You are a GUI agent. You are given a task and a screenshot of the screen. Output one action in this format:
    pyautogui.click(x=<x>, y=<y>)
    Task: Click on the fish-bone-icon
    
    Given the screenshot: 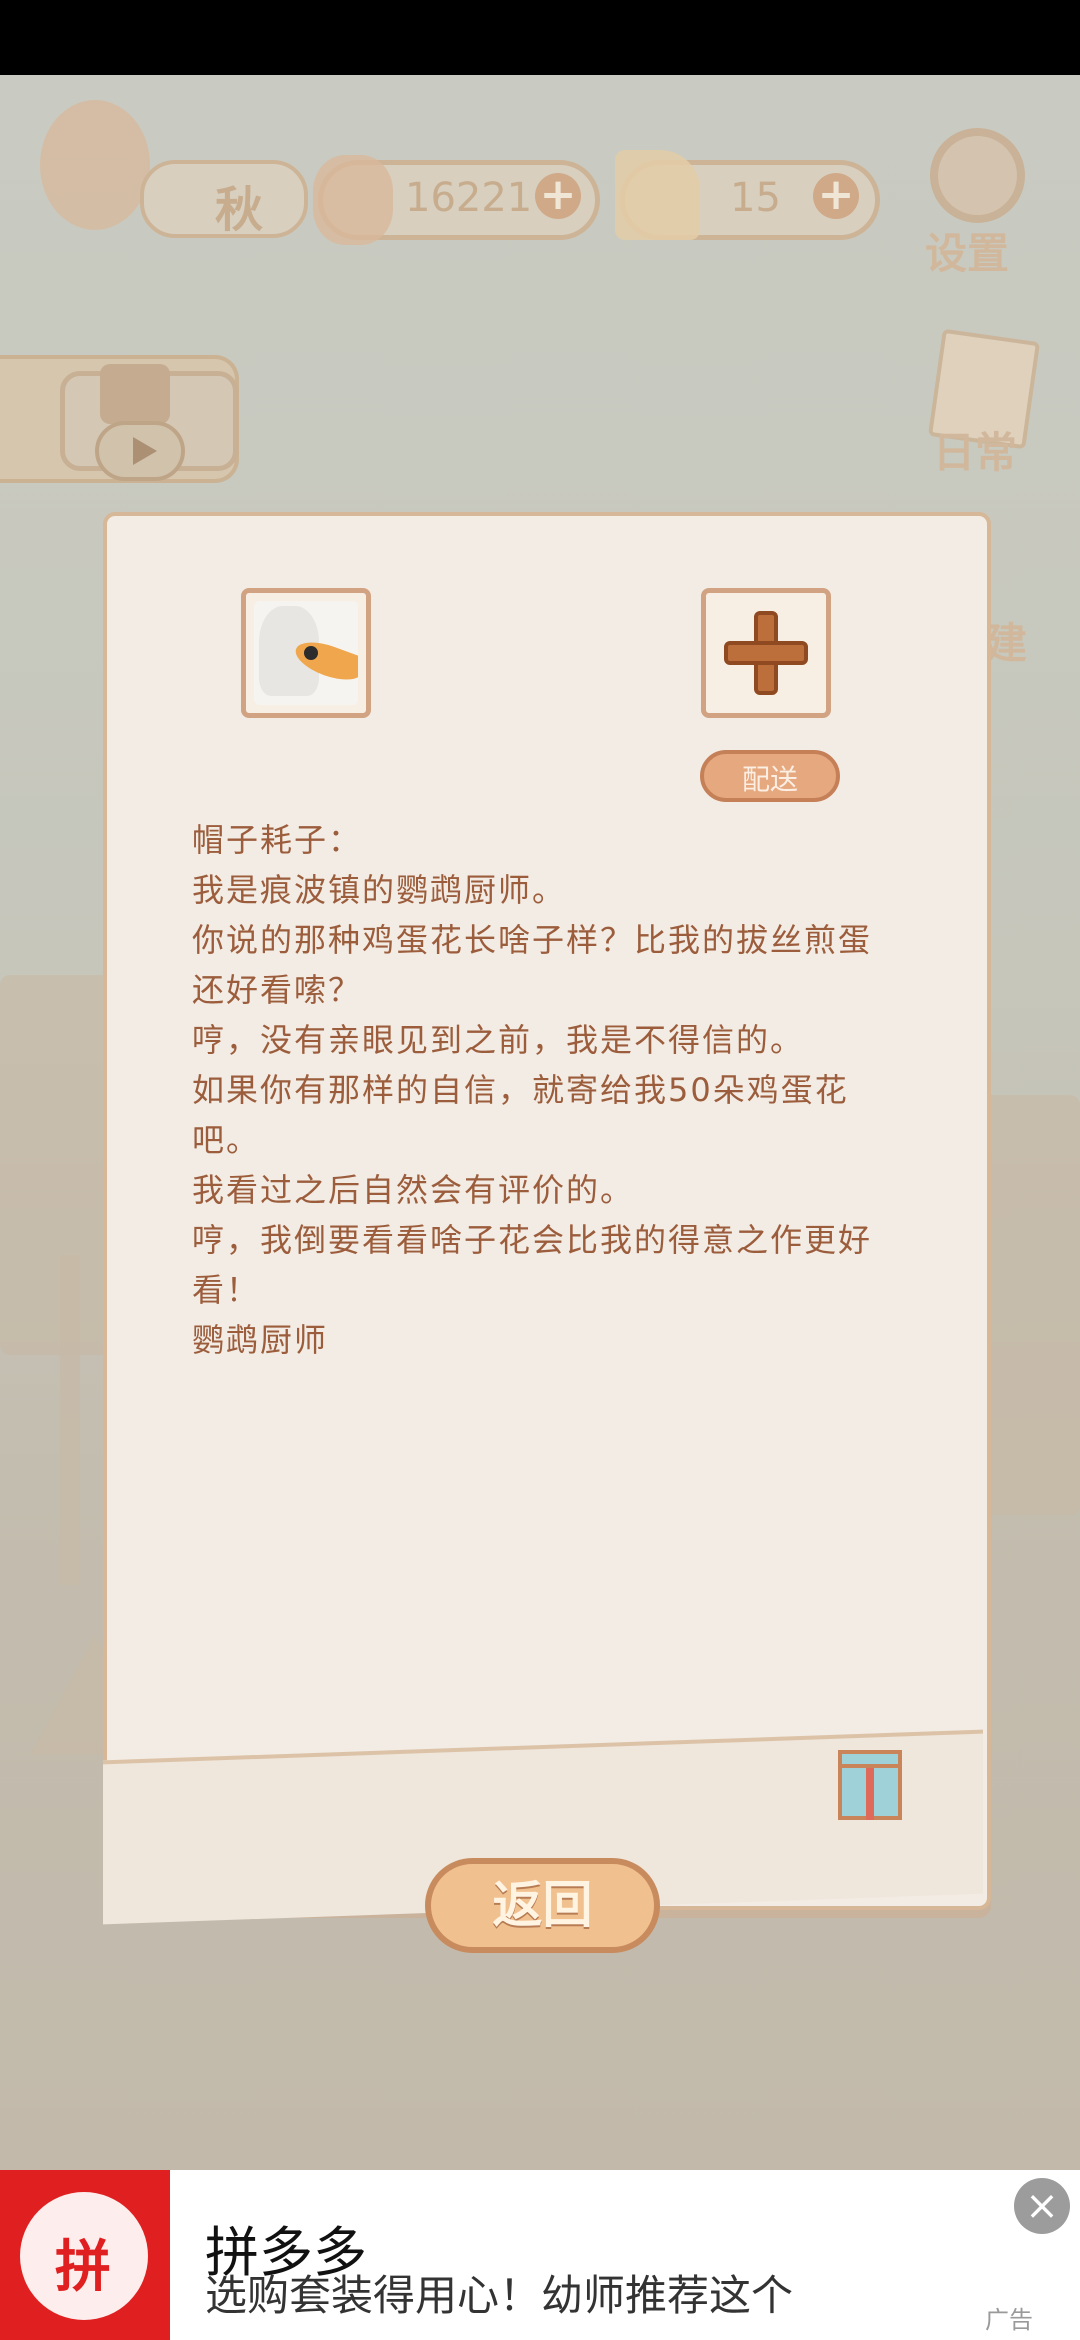 What is the action you would take?
    pyautogui.click(x=353, y=200)
    